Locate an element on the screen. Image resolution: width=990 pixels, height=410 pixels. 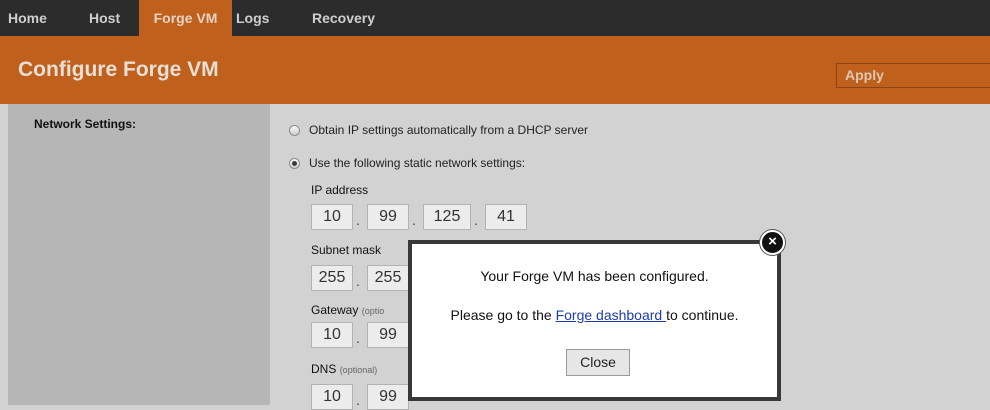
ip-octet-3: 125 is located at coordinates (447, 217).